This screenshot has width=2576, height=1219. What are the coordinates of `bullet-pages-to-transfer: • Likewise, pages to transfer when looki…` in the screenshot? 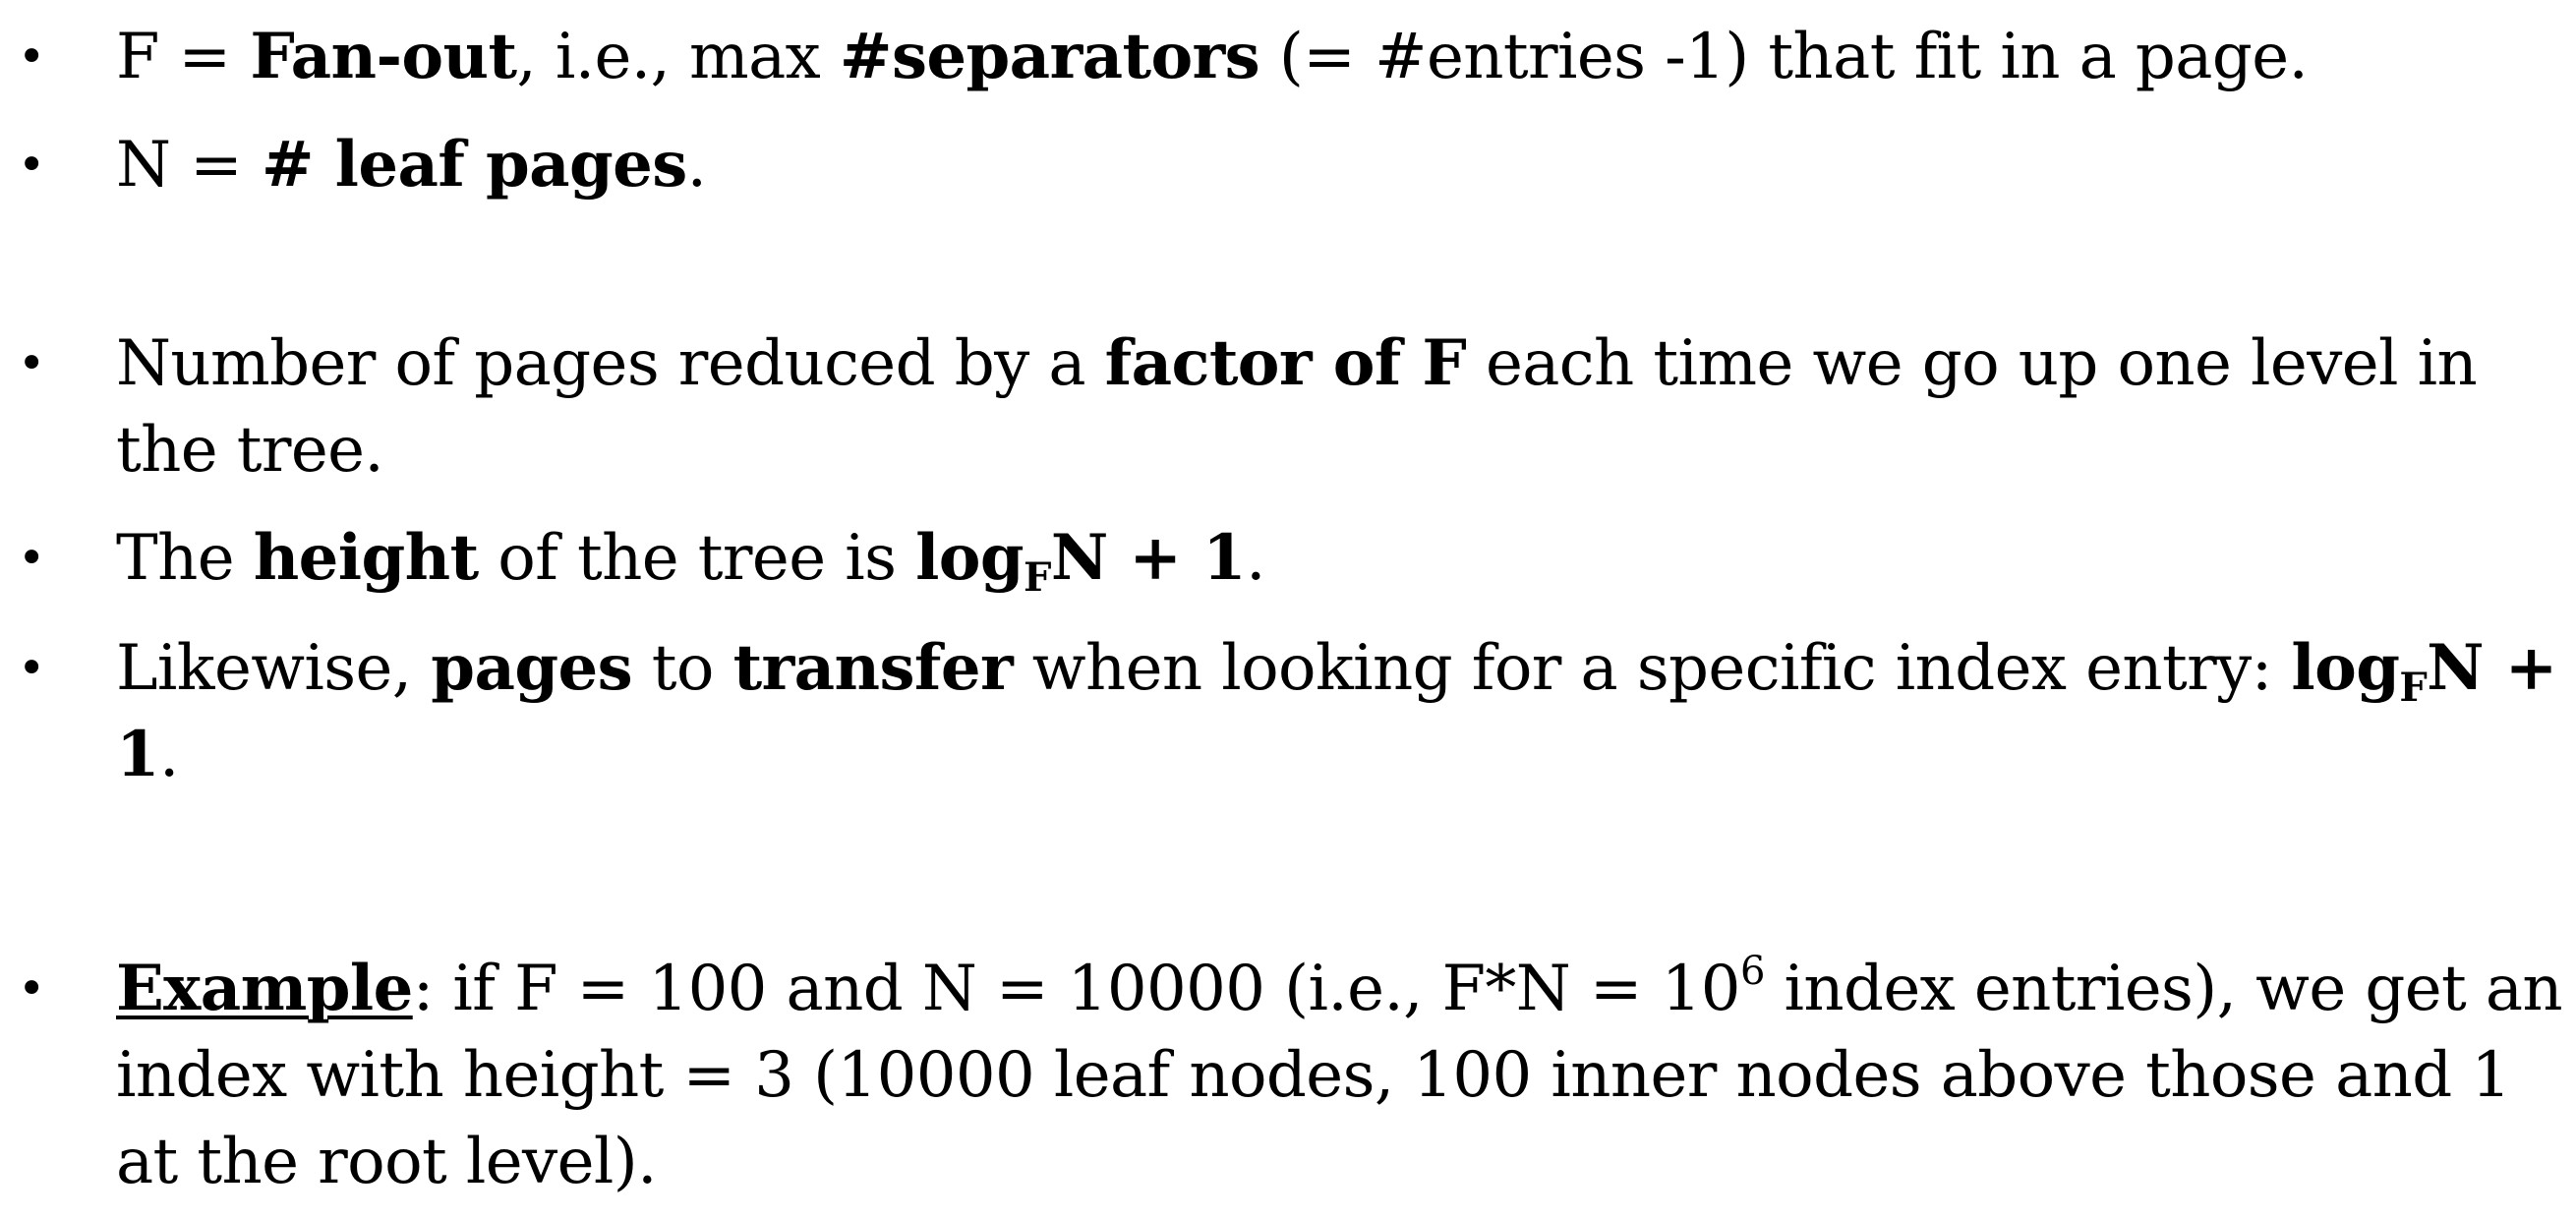 It's located at (1287, 711).